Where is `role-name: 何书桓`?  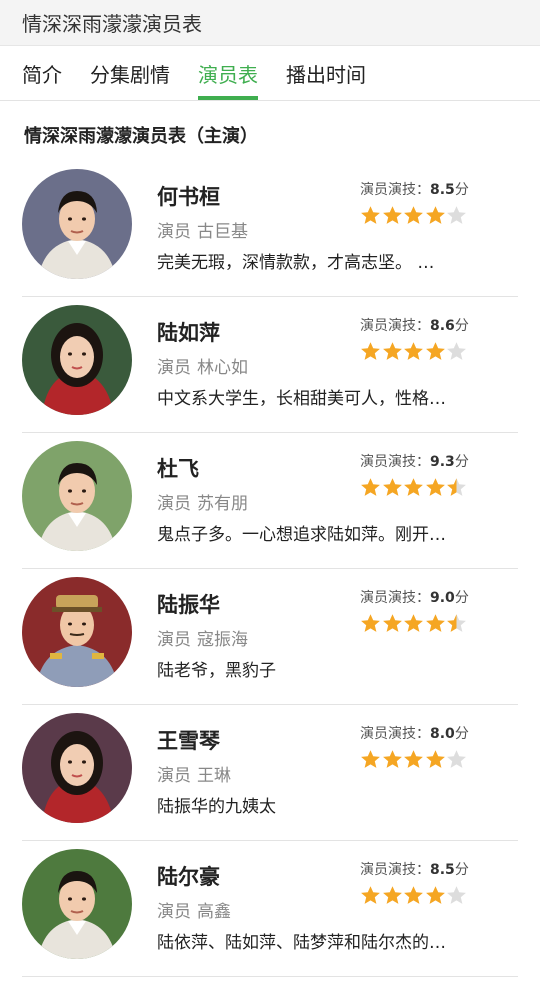
role-name: 何书桓 is located at coordinates (188, 196).